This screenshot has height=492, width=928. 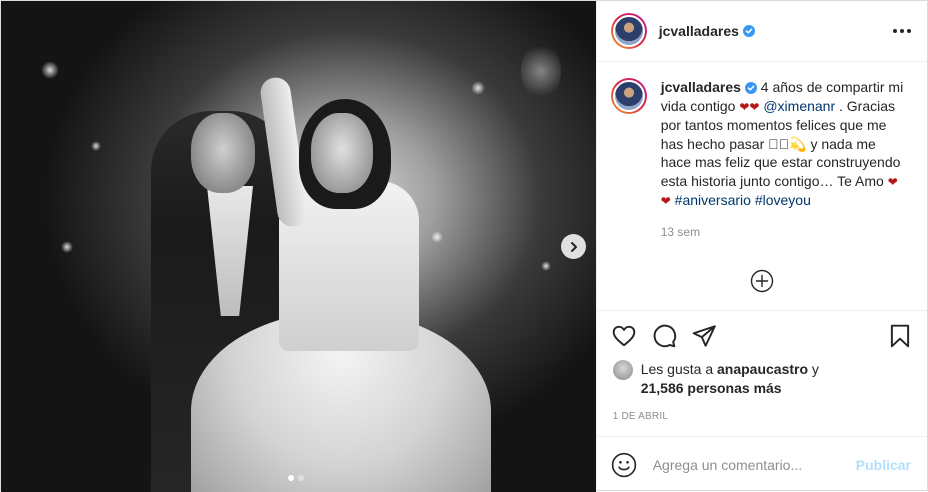 What do you see at coordinates (761, 31) in the screenshot?
I see `post-header: jcvalladares` at bounding box center [761, 31].